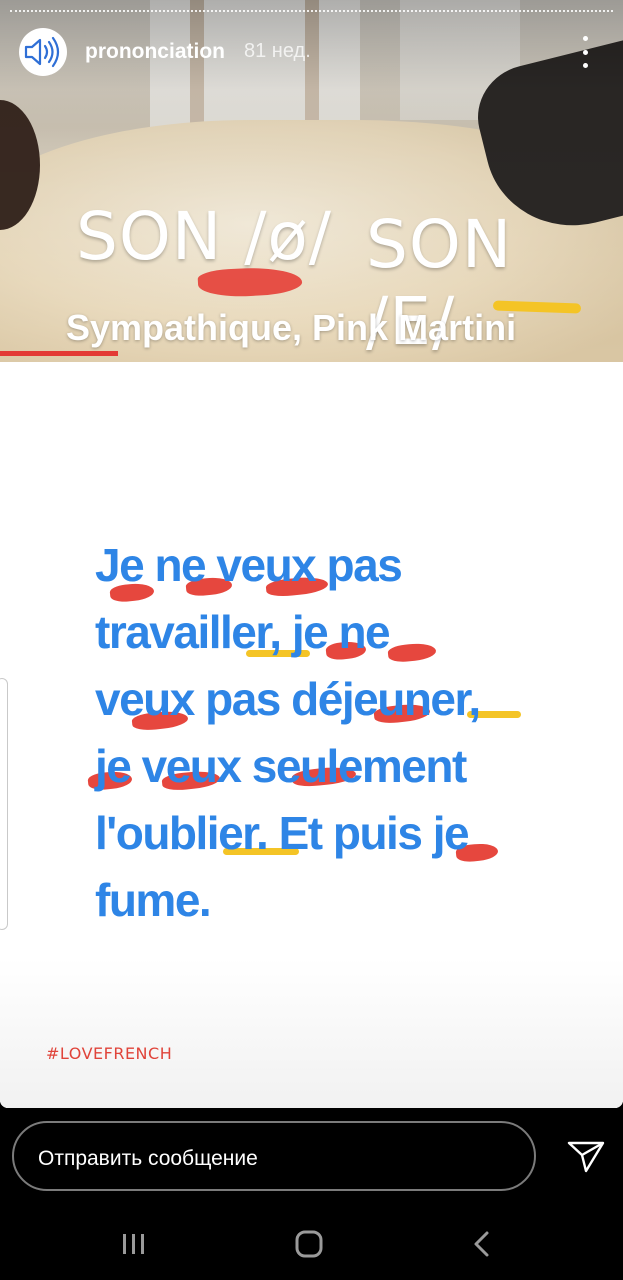 This screenshot has height=1280, width=623. What do you see at coordinates (59, 353) in the screenshot?
I see `accent-line` at bounding box center [59, 353].